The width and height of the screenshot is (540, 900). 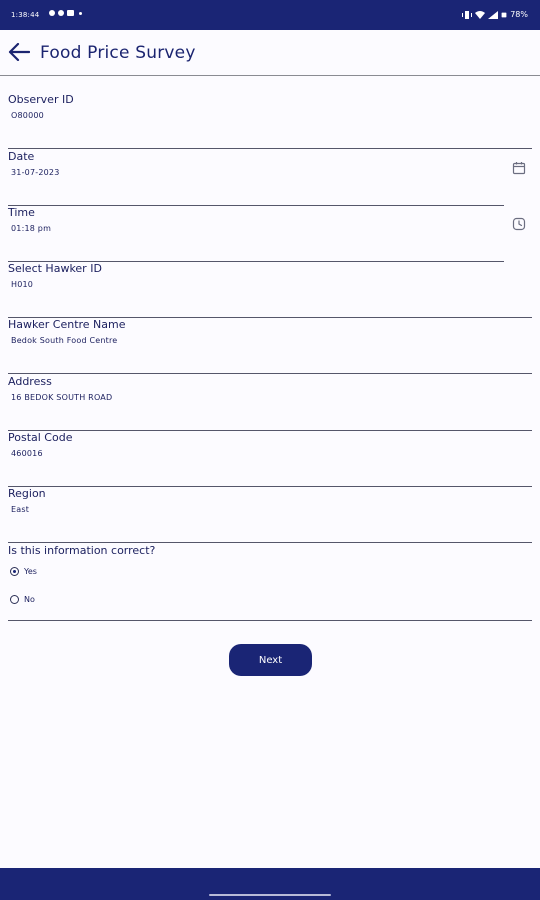 I want to click on status-bar: 1:38:44 78%, so click(x=270, y=15).